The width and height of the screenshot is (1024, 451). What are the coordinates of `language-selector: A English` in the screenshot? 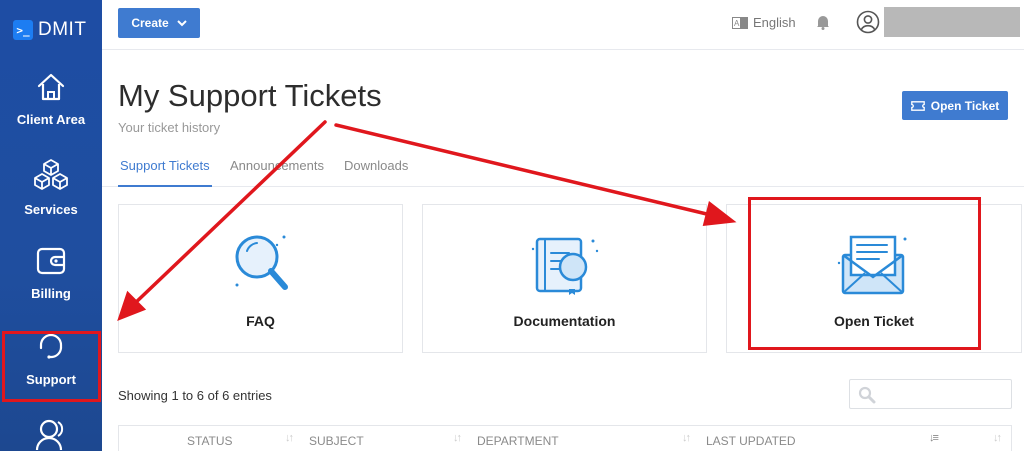 It's located at (764, 22).